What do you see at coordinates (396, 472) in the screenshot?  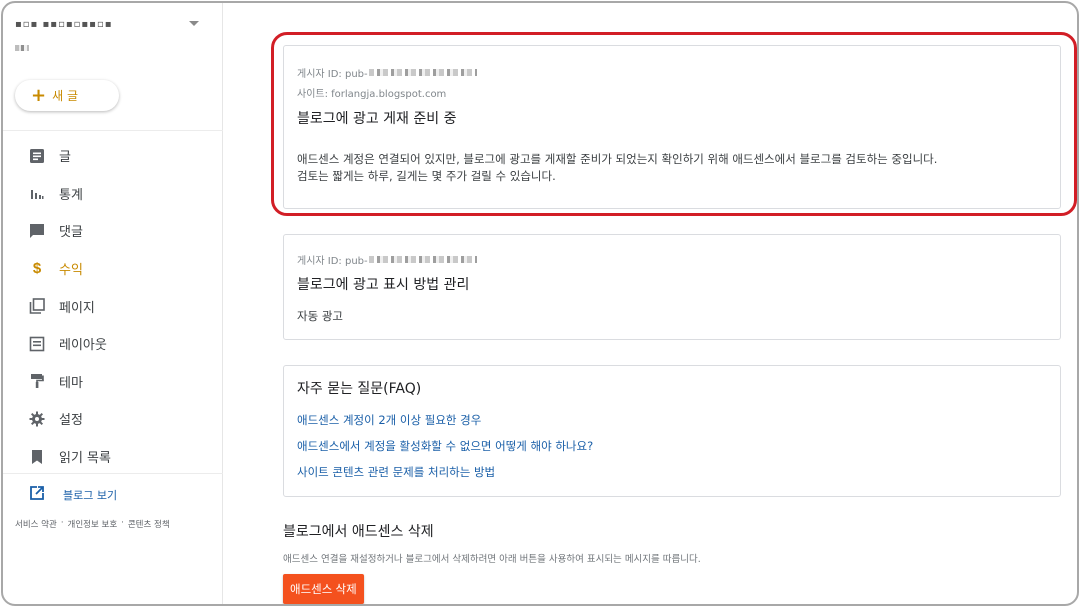 I see `faq-link: 사이트 콘텐츠 관련 문제를 처리하는 방법` at bounding box center [396, 472].